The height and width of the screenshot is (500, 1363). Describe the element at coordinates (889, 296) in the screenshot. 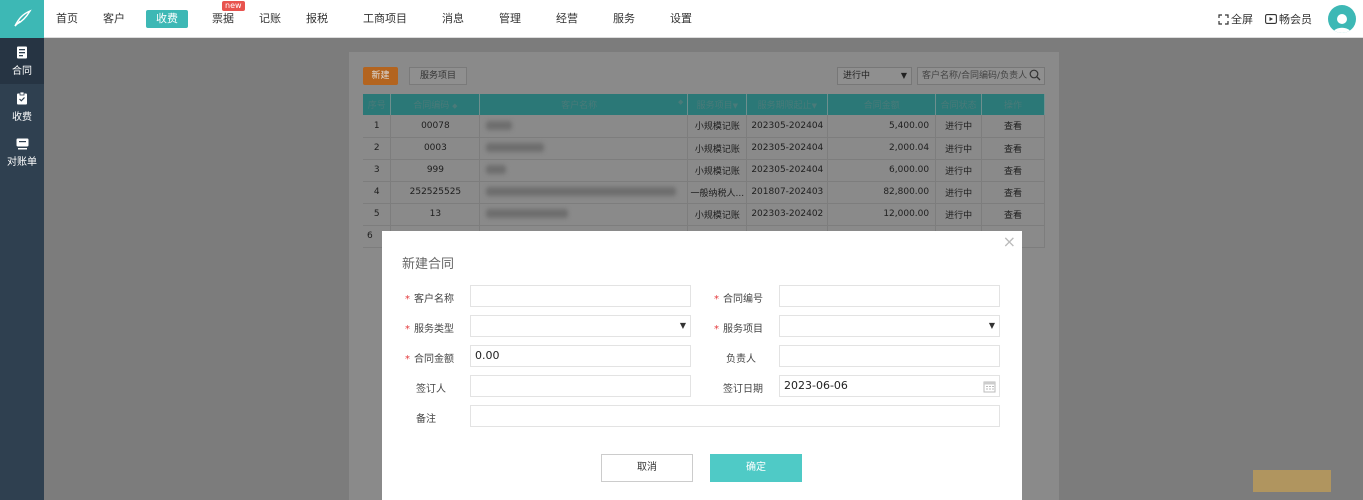

I see `contract-no-input` at that location.